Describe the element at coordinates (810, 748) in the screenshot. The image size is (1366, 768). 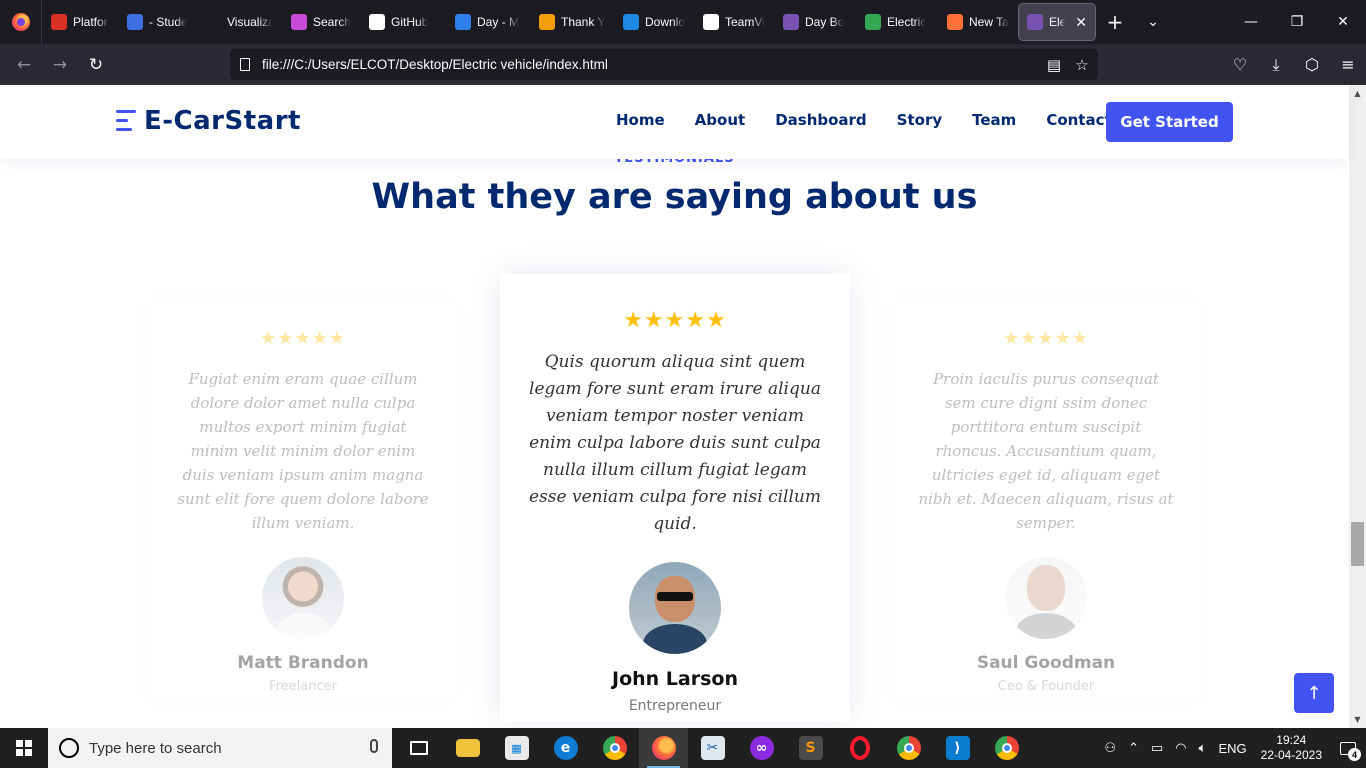
I see `sublime-text-icon: S` at that location.